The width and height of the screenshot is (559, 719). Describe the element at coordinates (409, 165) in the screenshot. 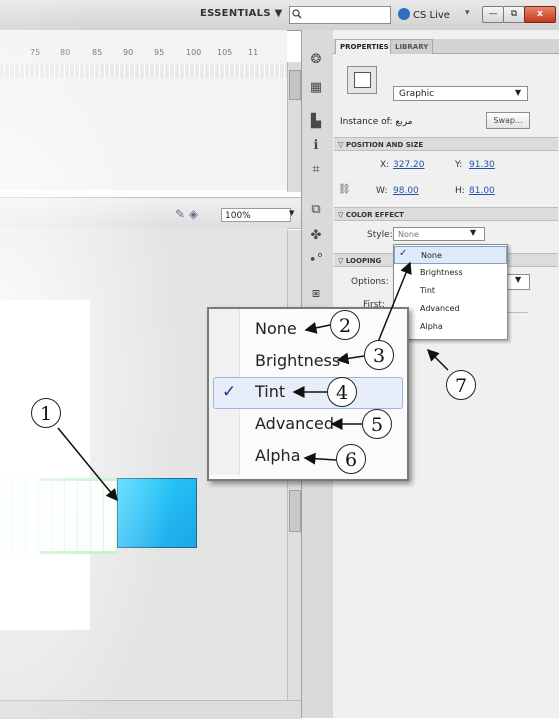

I see `x-value: 327.20` at that location.